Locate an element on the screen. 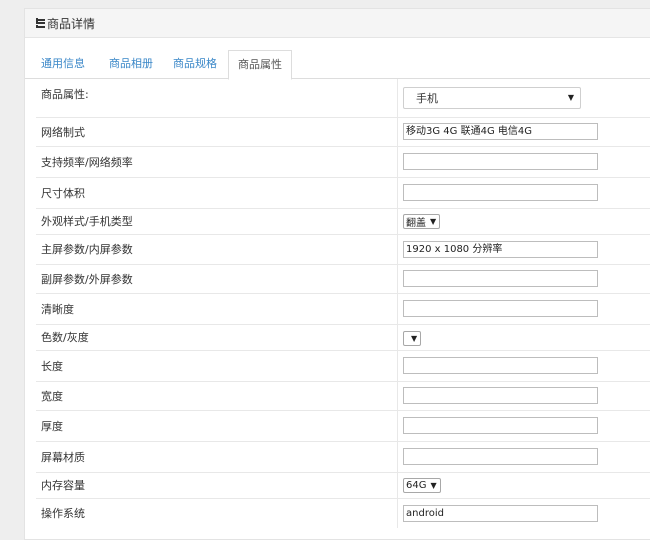 The width and height of the screenshot is (650, 540). sub-screen-input is located at coordinates (500, 278).